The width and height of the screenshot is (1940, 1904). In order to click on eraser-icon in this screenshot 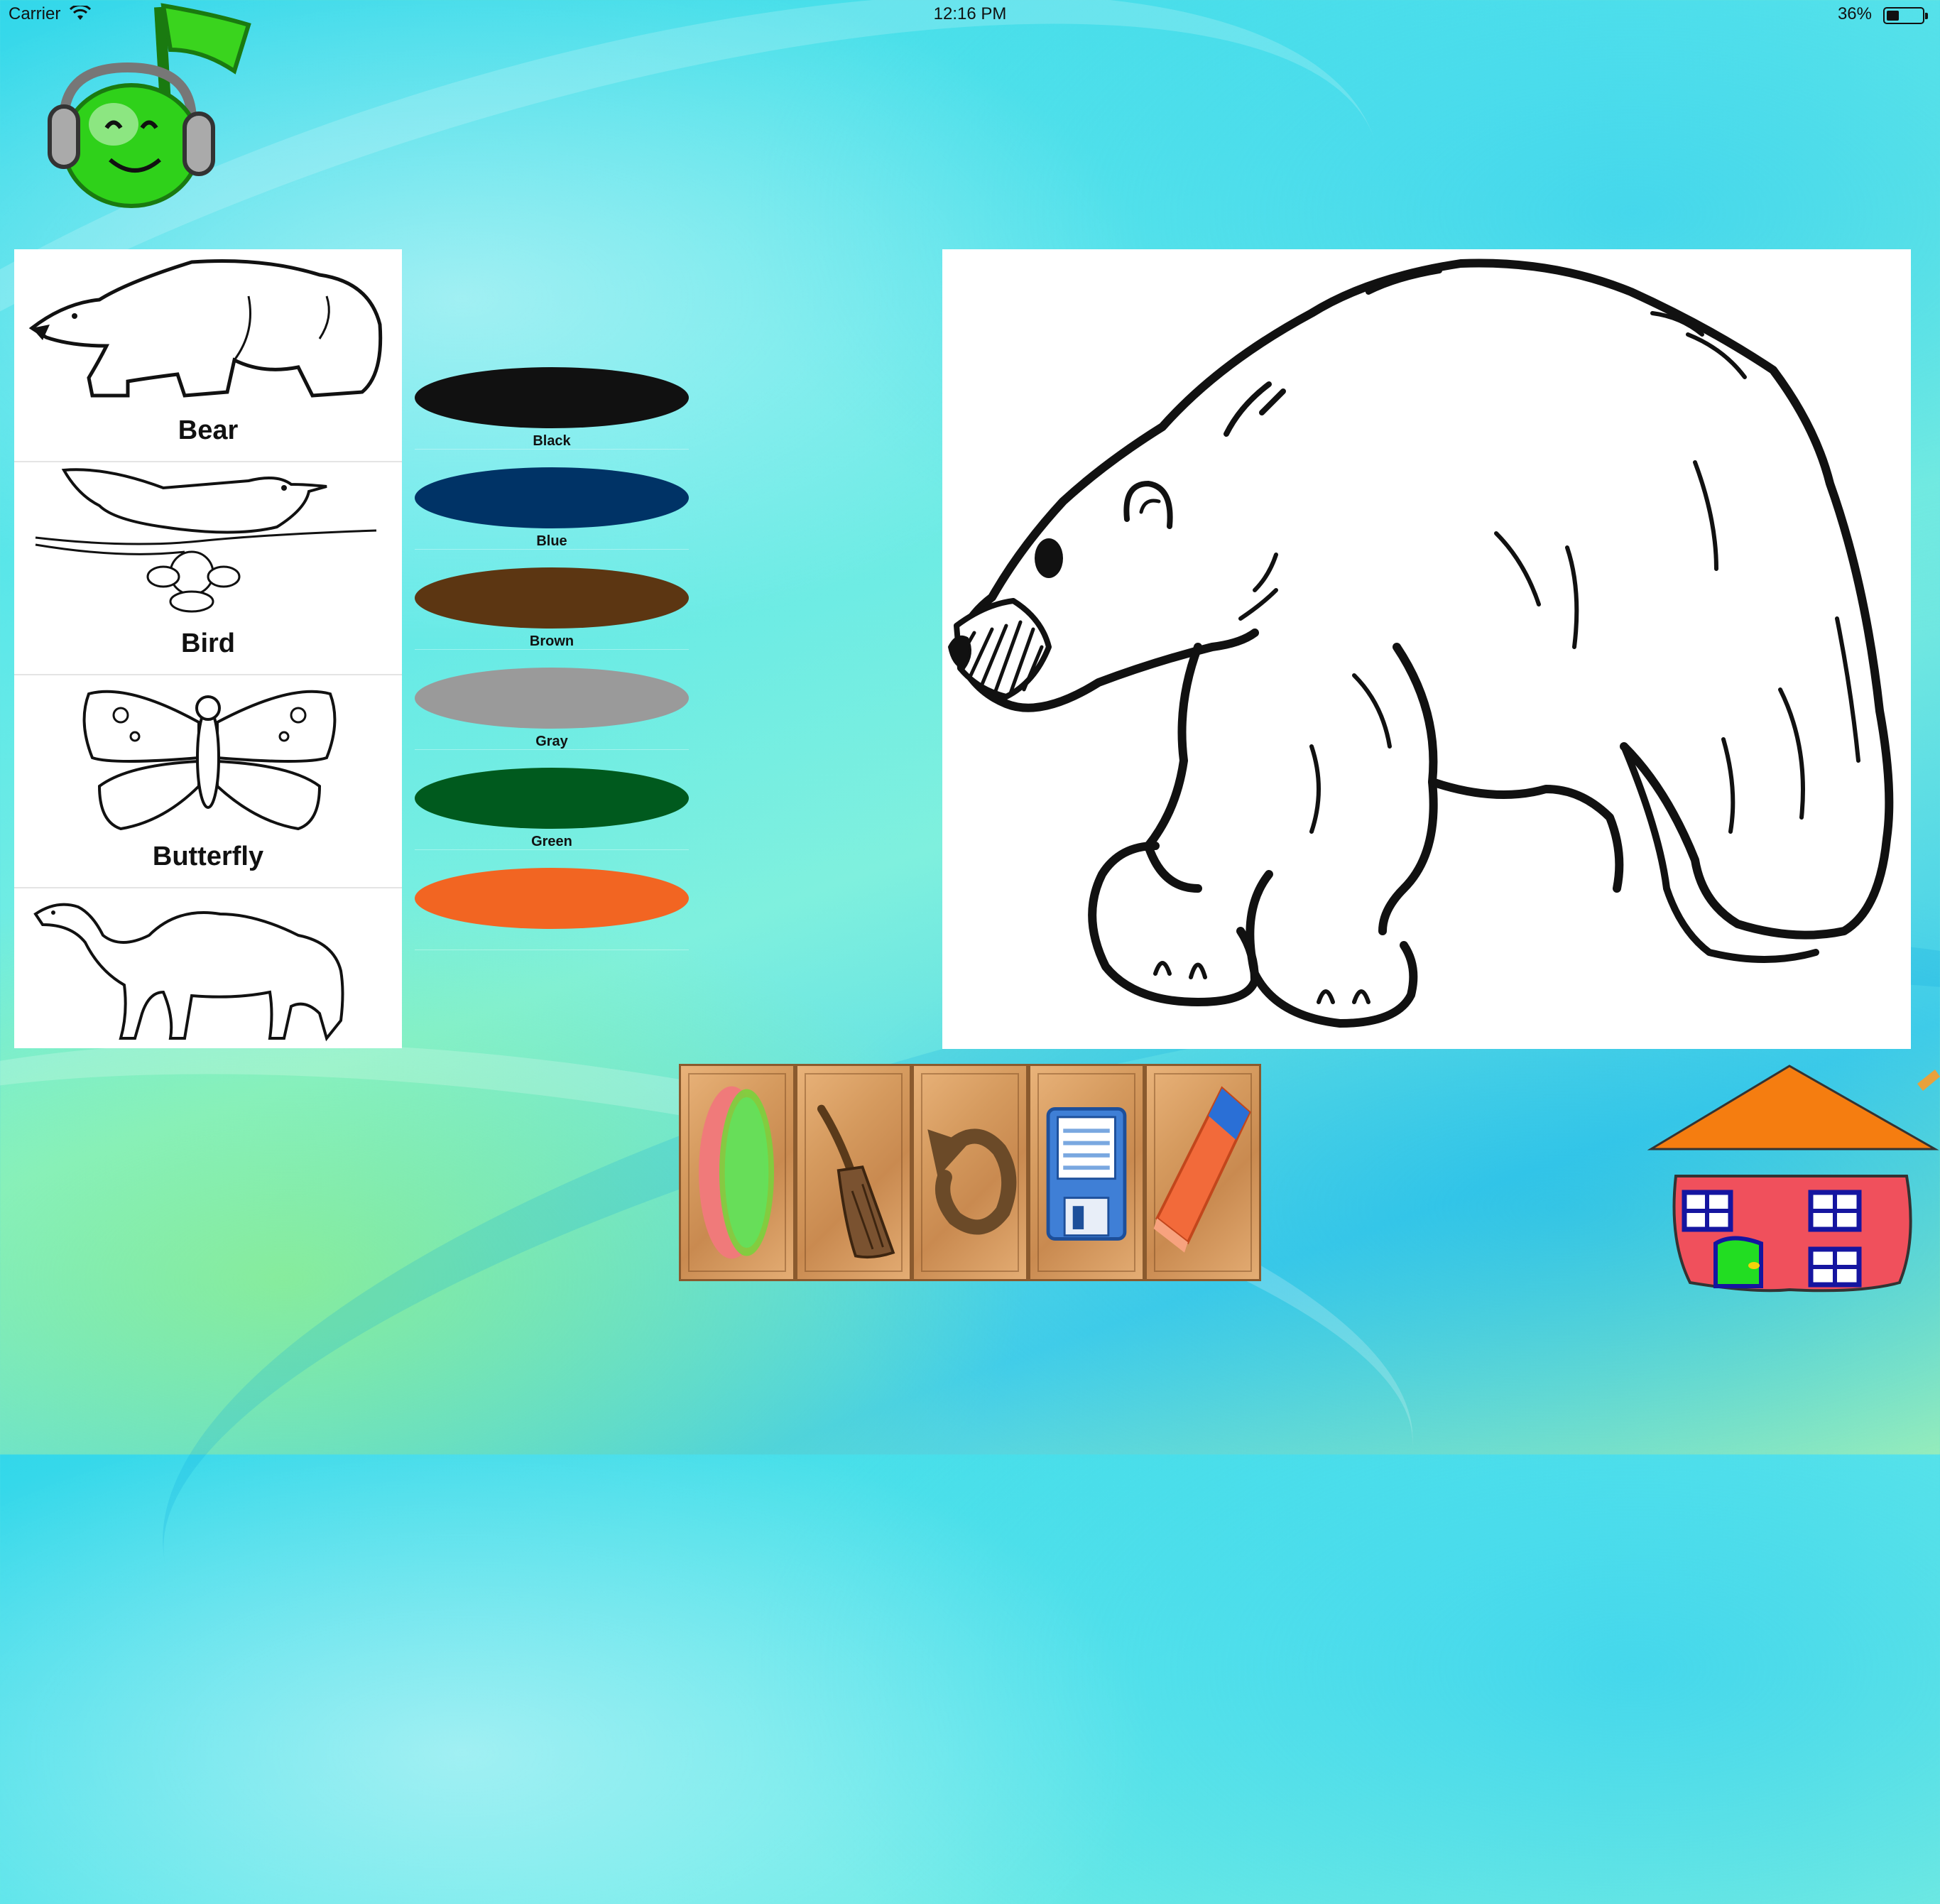, I will do `click(1202, 1169)`.